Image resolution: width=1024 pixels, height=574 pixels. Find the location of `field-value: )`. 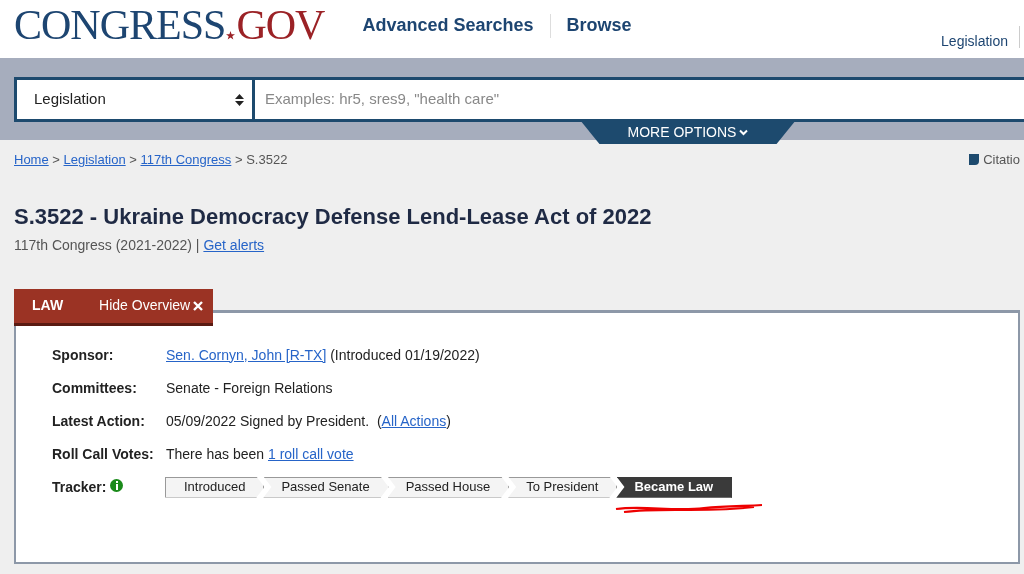

field-value: ) is located at coordinates (448, 420).